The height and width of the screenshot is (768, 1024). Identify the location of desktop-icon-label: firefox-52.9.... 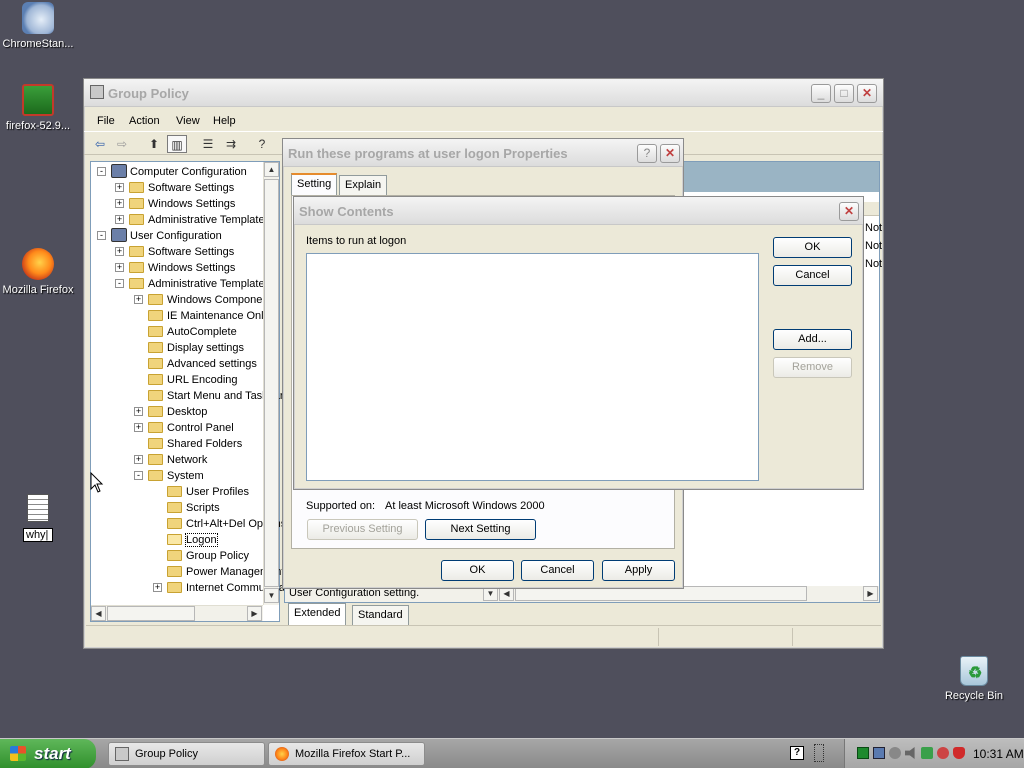
(38, 126).